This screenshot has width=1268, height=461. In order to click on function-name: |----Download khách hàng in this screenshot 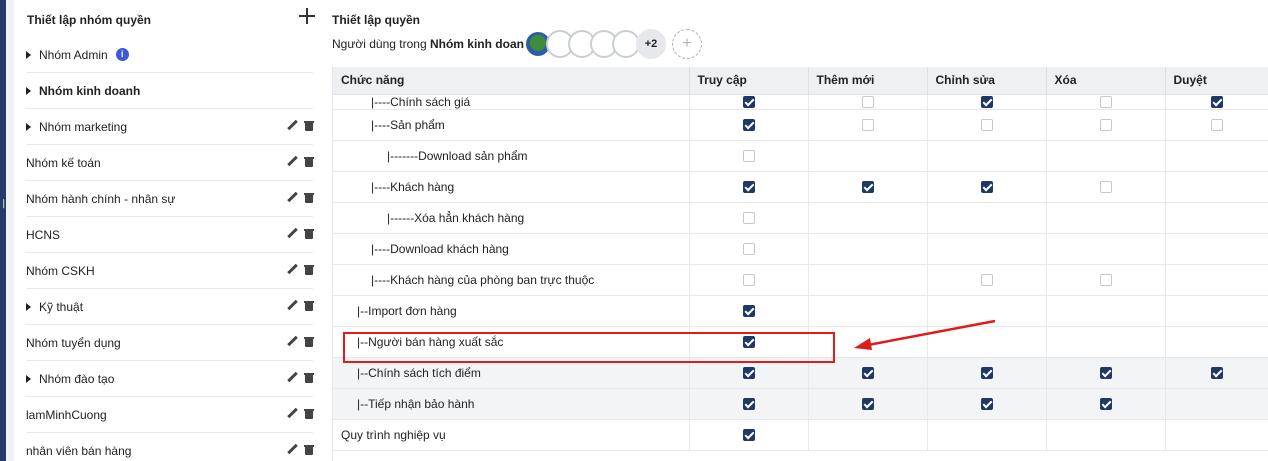, I will do `click(511, 249)`.